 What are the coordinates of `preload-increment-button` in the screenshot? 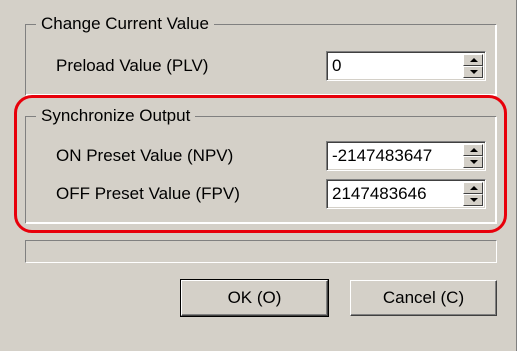 It's located at (473, 60).